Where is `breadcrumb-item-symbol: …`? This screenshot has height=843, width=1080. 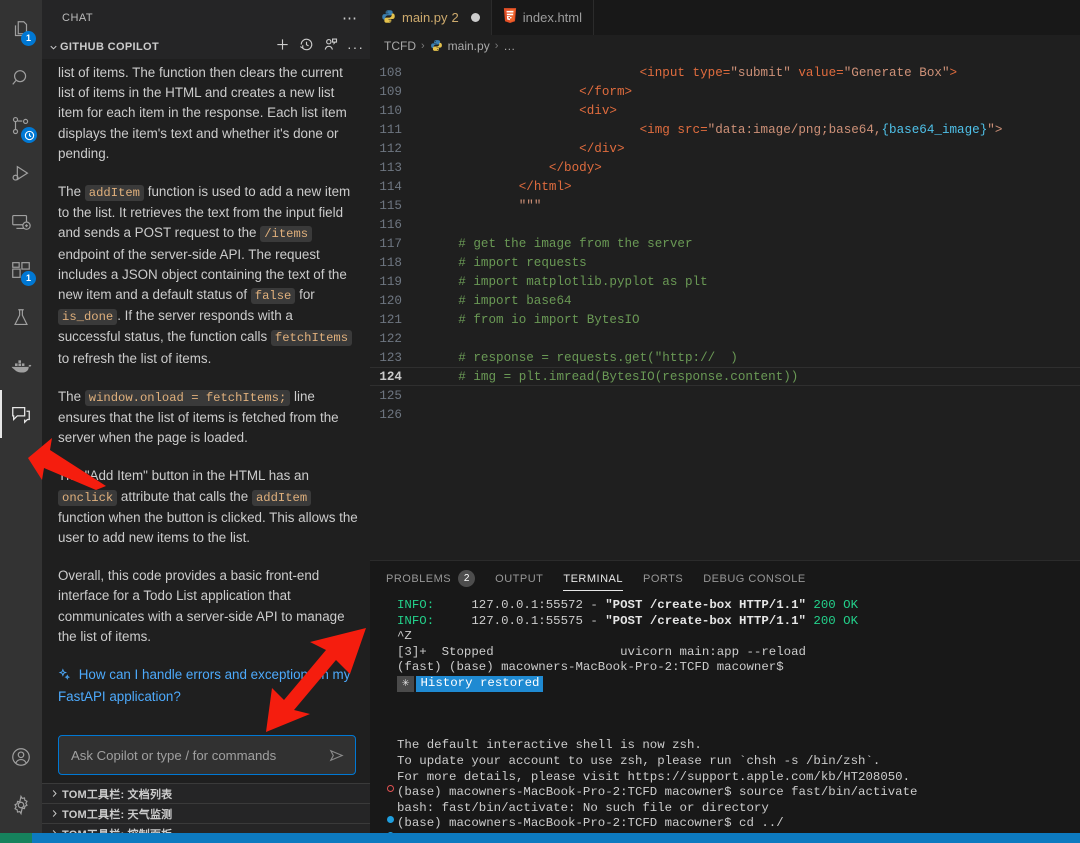 breadcrumb-item-symbol: … is located at coordinates (509, 46).